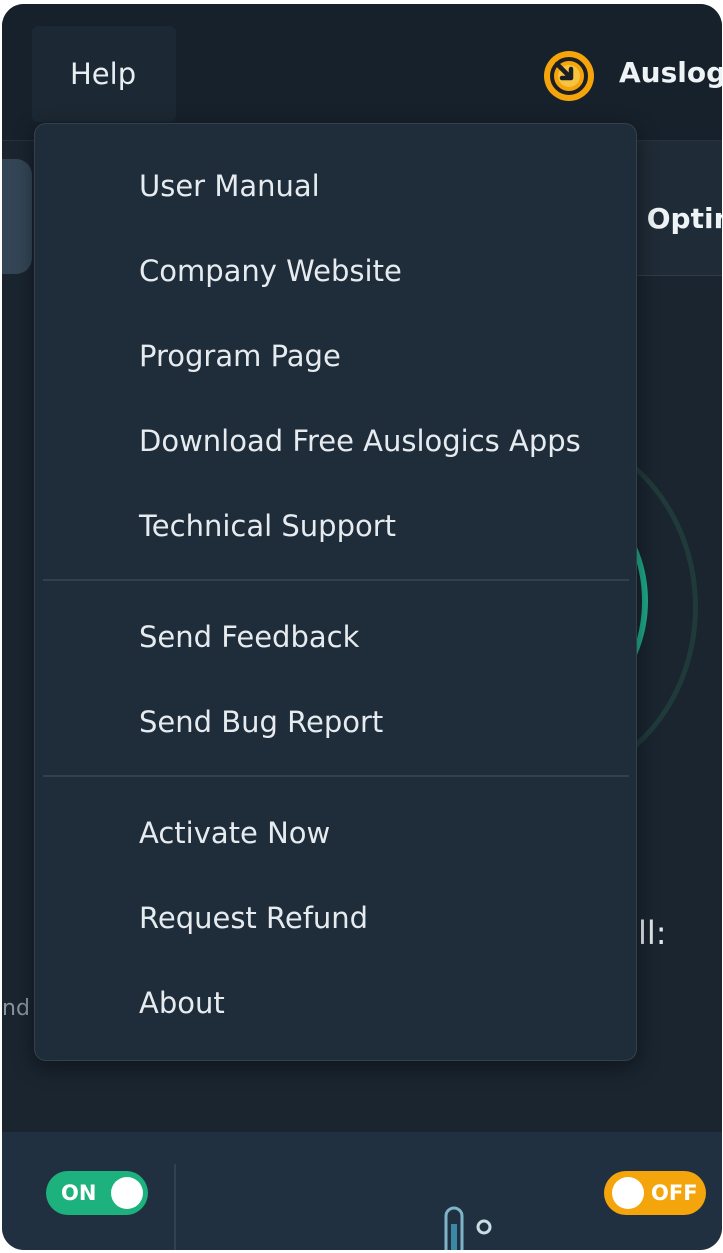  Describe the element at coordinates (335, 356) in the screenshot. I see `menu-item-program-page: Program Page` at that location.